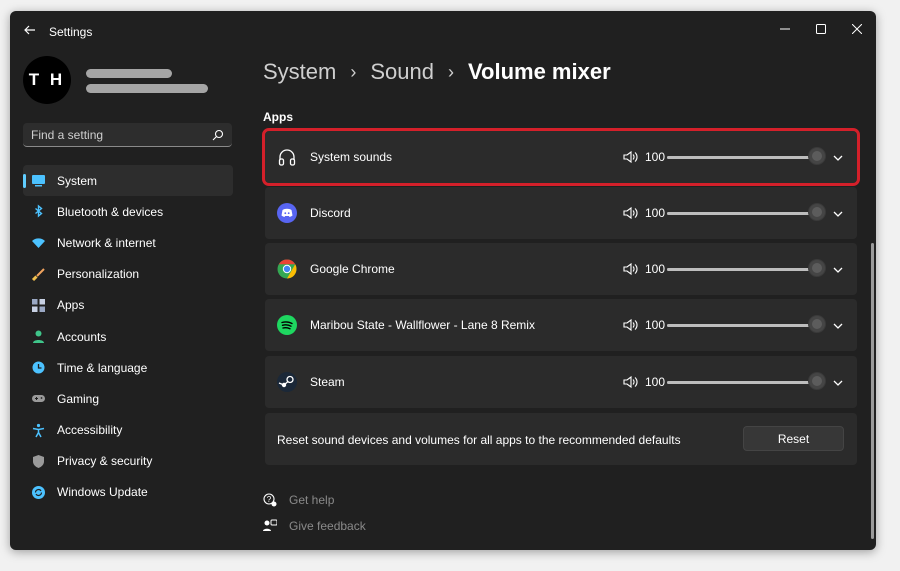 The image size is (900, 571). I want to click on sidebar-item-label: Gaming, so click(78, 398).